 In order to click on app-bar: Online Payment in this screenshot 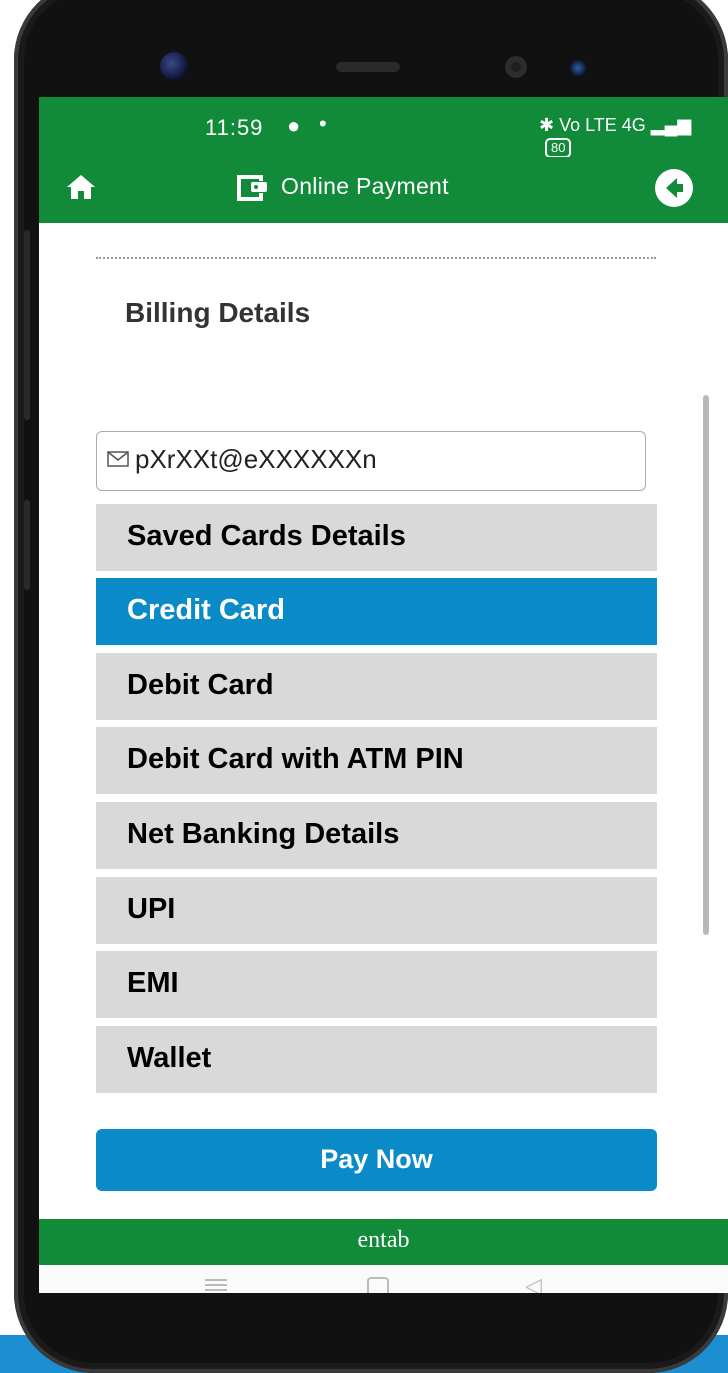, I will do `click(383, 190)`.